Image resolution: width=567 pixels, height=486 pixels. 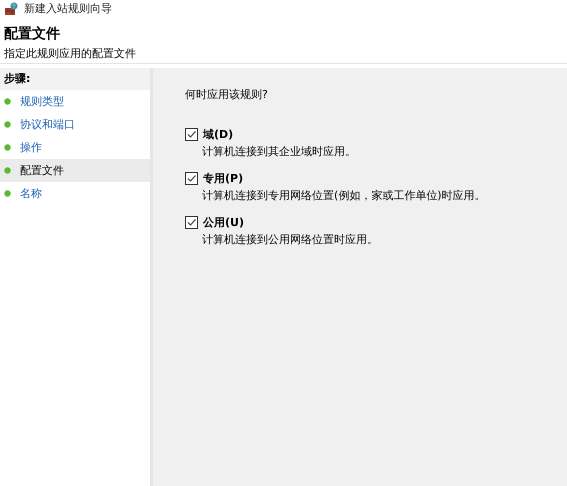 What do you see at coordinates (68, 8) in the screenshot?
I see `window-title: 新建入站规则向导` at bounding box center [68, 8].